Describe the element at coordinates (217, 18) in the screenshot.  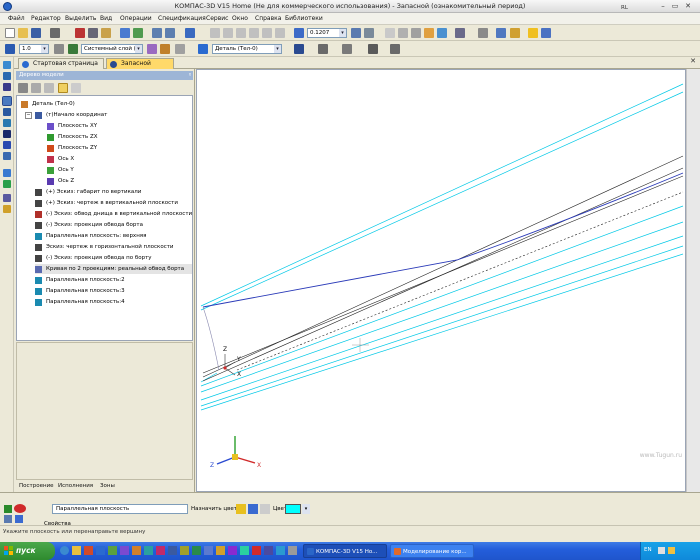
I see `menu-item: Сервис` at that location.